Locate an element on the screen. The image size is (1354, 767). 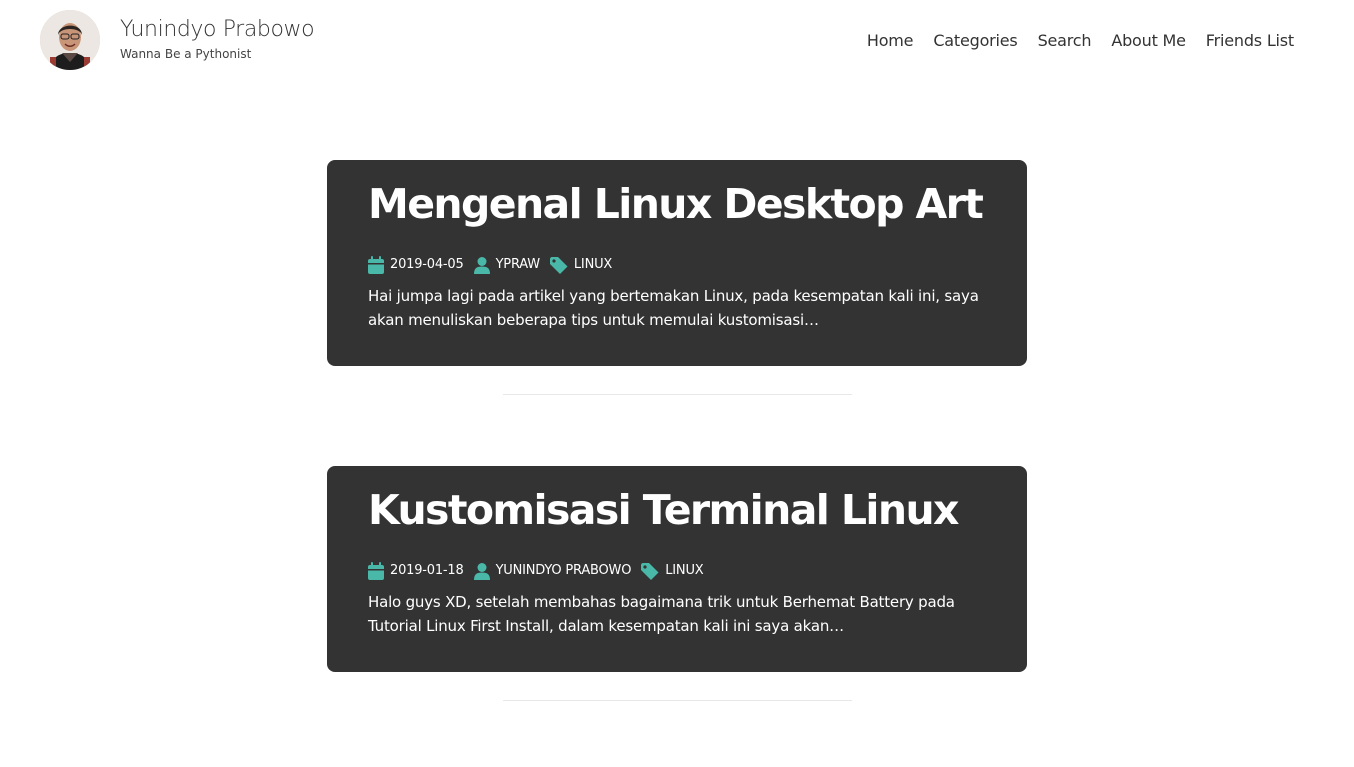
post-meta: 2019-04-05 YPRAW LINUX is located at coordinates (495, 265).